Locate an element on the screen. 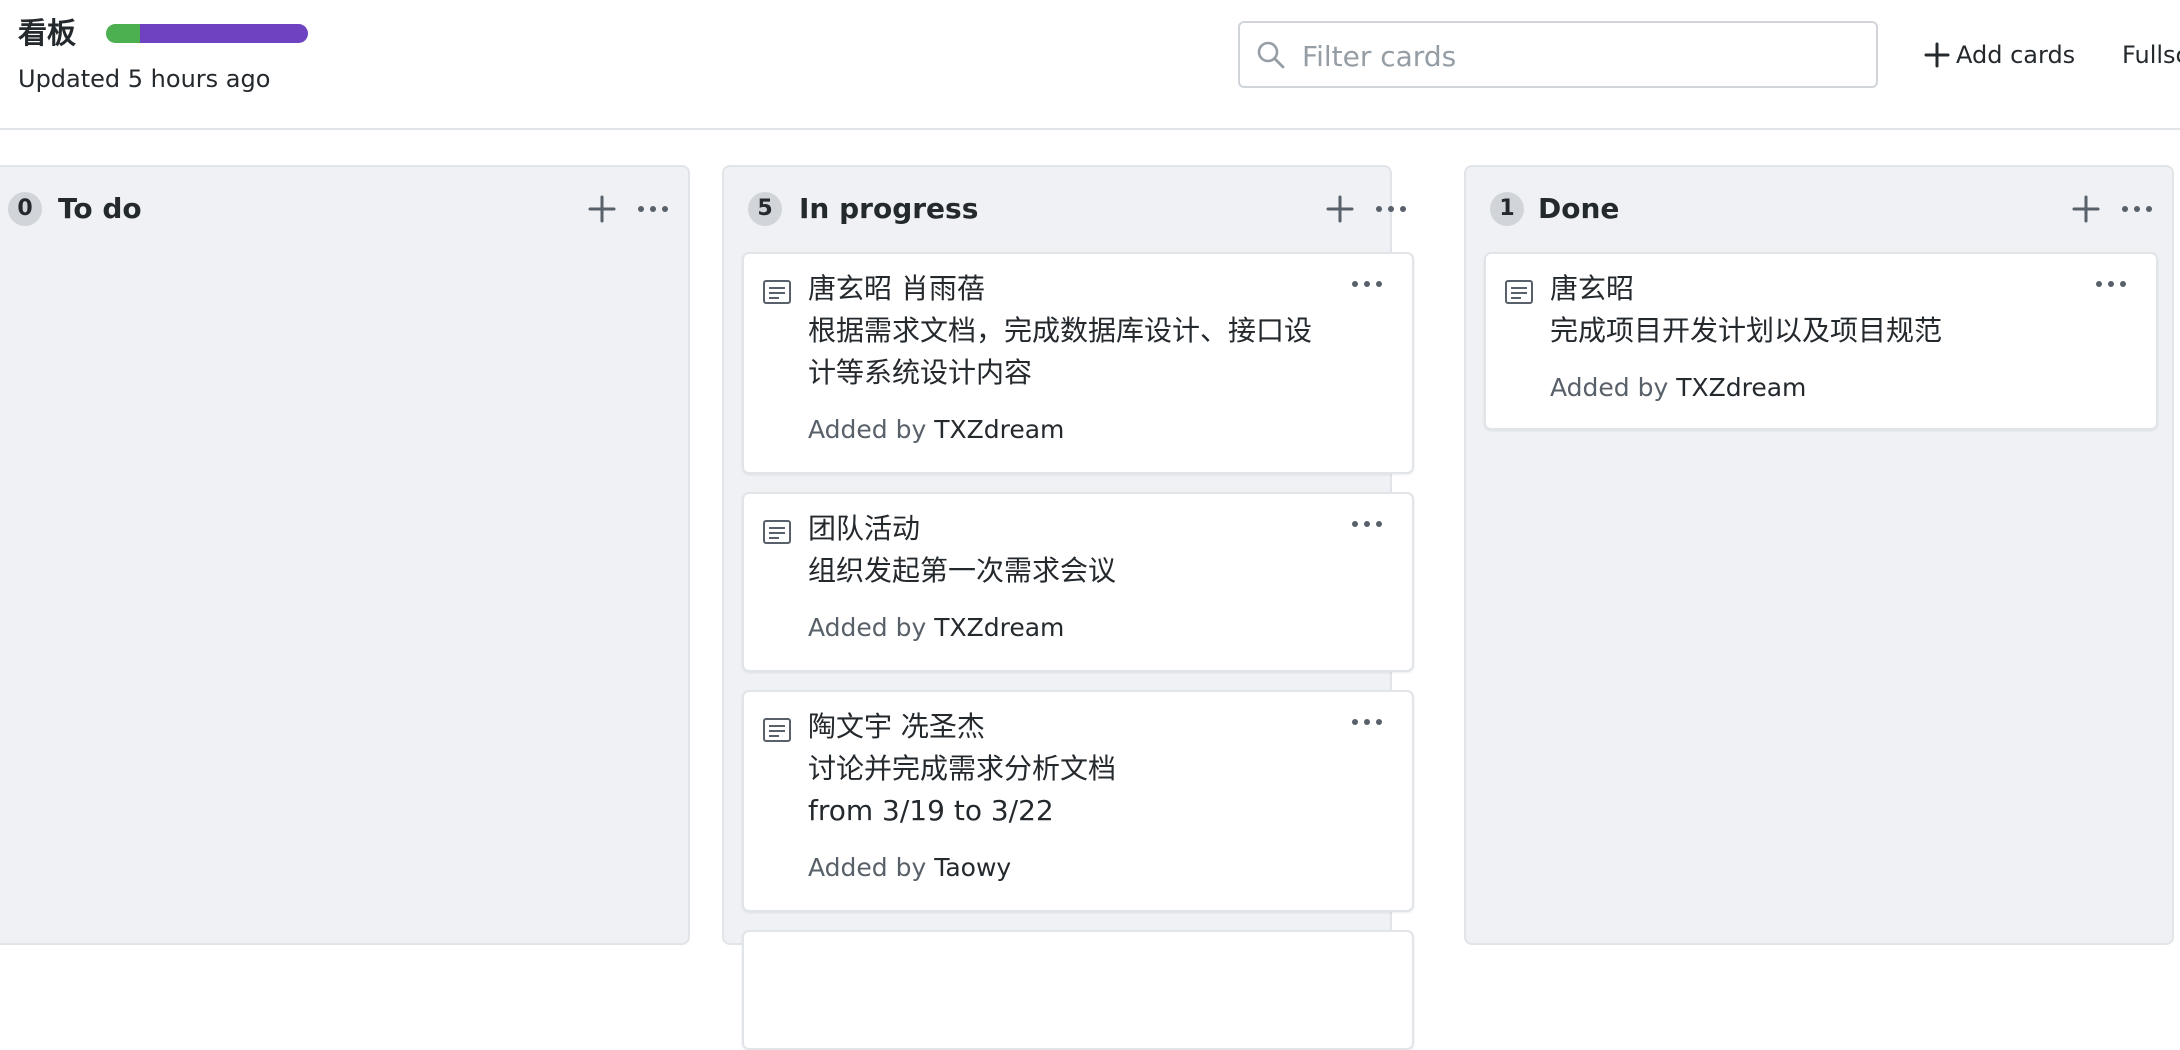 This screenshot has width=2180, height=1050. fullscreen-button: Fullscreen is located at coordinates (2148, 55).